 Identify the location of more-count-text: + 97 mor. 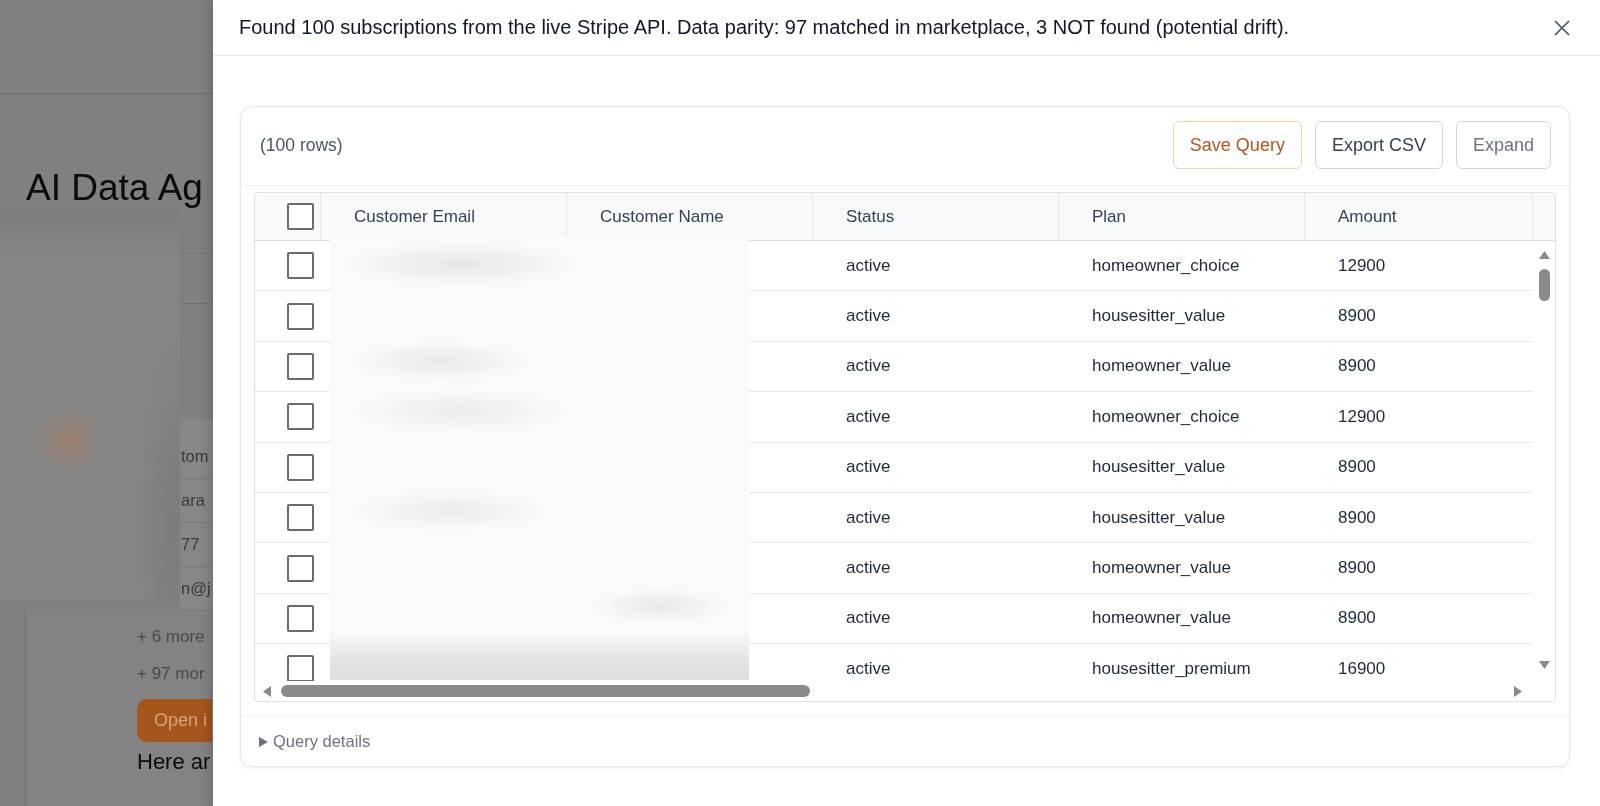
(171, 673).